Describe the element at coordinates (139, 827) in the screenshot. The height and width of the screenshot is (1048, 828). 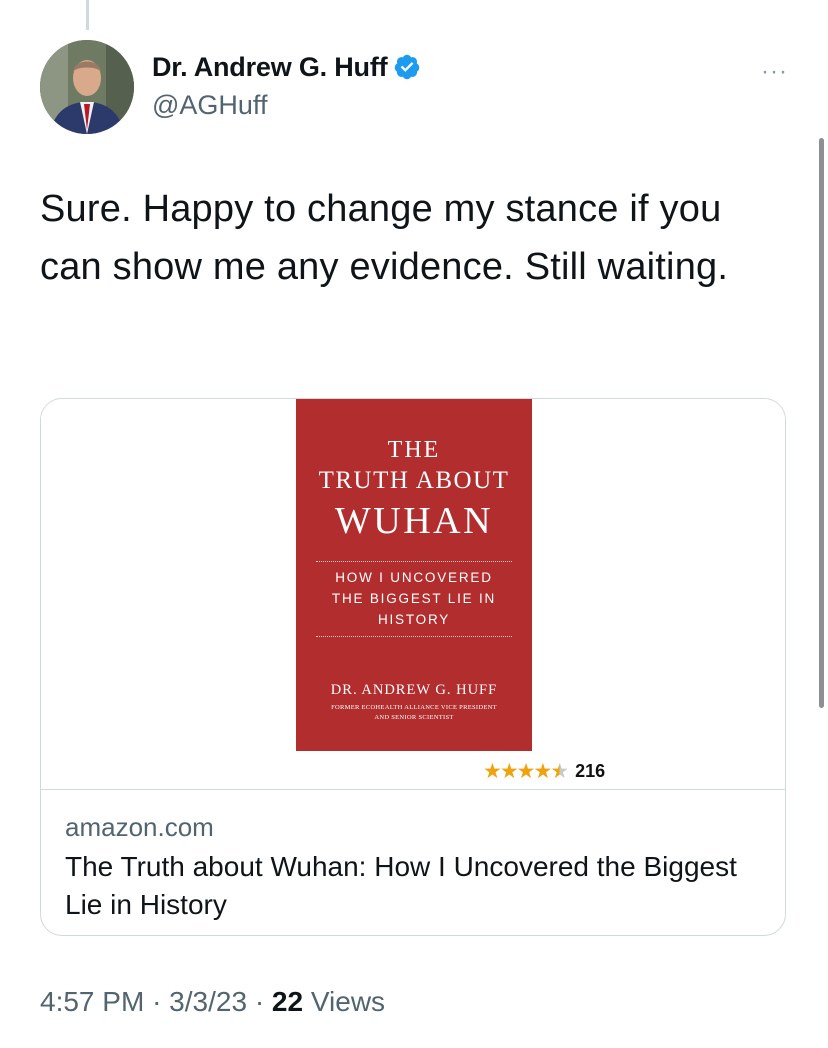
I see `card-domain: amazon.com` at that location.